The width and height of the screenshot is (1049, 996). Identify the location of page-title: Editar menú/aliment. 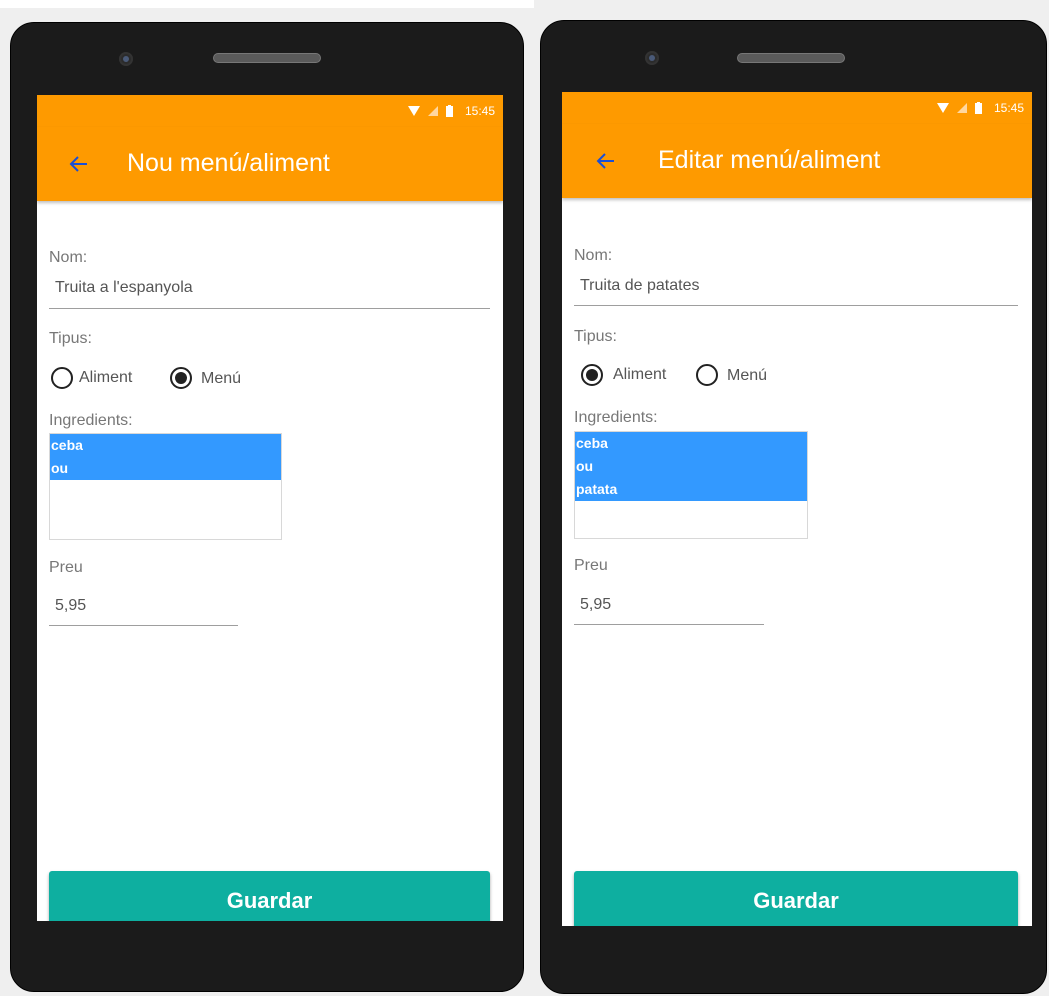
(769, 160).